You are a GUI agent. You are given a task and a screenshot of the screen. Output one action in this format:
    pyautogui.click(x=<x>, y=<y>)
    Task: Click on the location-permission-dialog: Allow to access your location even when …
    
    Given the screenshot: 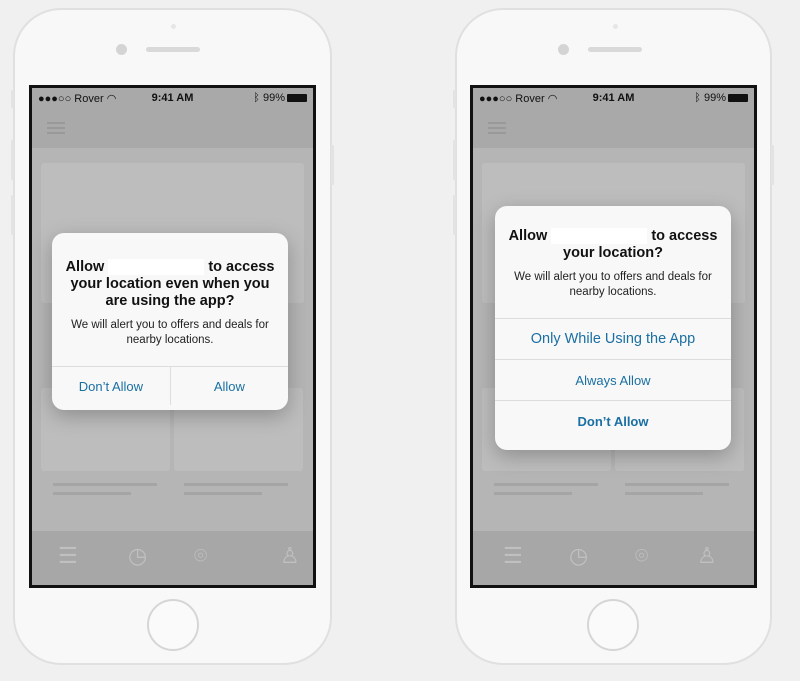 What is the action you would take?
    pyautogui.click(x=170, y=321)
    